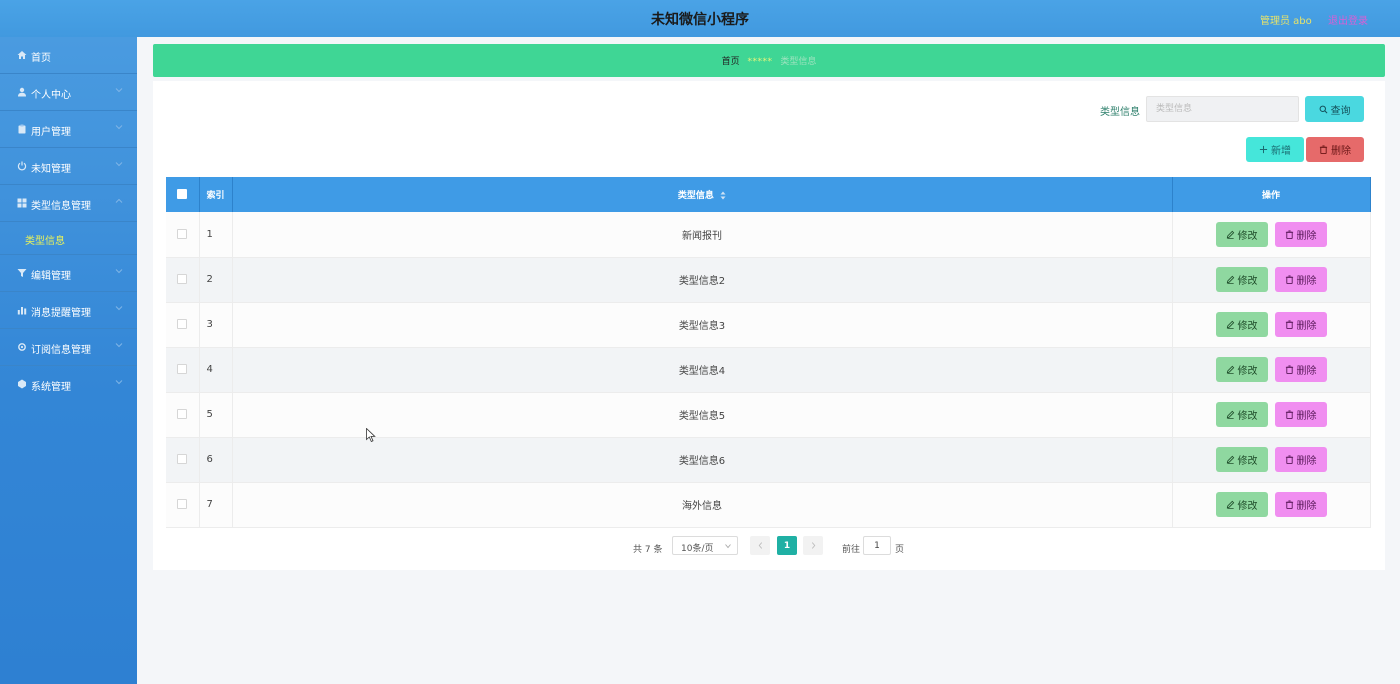 The image size is (1400, 684). What do you see at coordinates (700, 20) in the screenshot?
I see `app-title: 未知微信小程序` at bounding box center [700, 20].